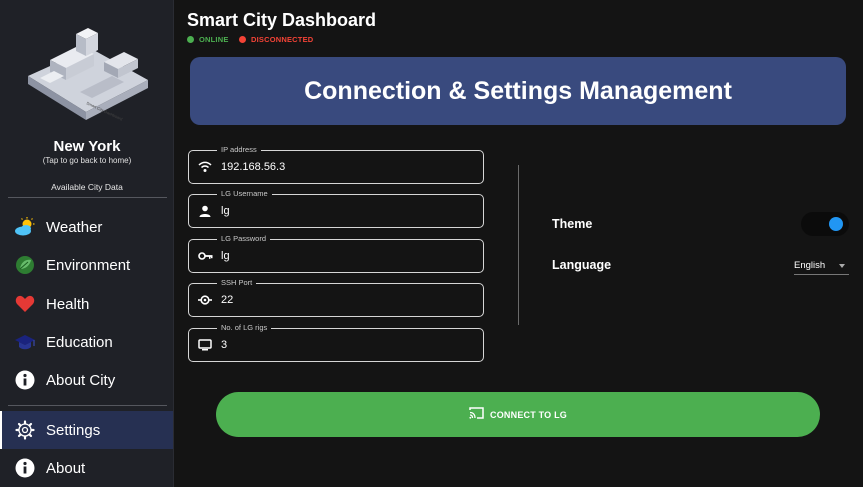 The height and width of the screenshot is (487, 863). I want to click on sidebar-item-environment: Environment, so click(86, 265).